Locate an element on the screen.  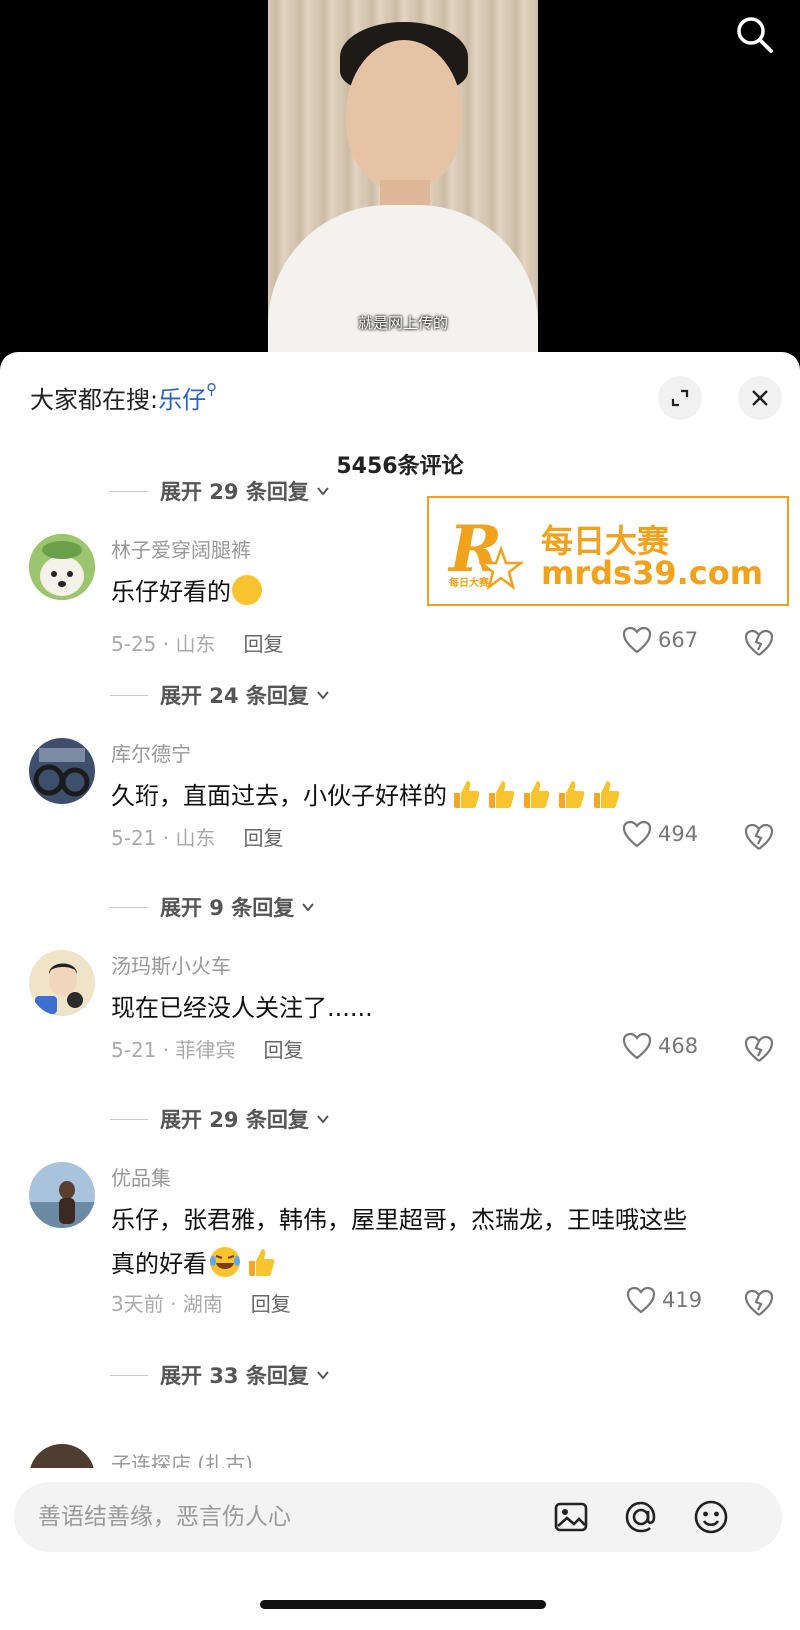
expand-replies-label: 展开 9 条回复 is located at coordinates (227, 908).